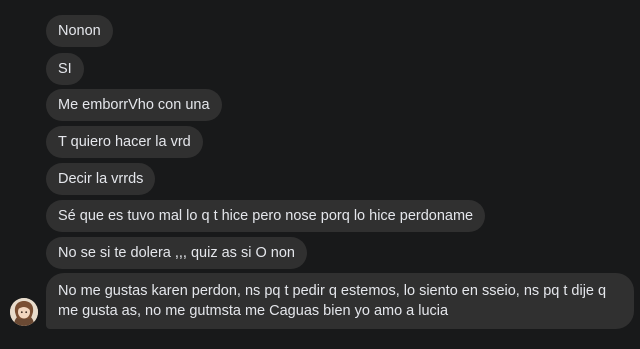 Image resolution: width=640 pixels, height=349 pixels. What do you see at coordinates (101, 179) in the screenshot?
I see `message-bubble: Decir la vrrds` at bounding box center [101, 179].